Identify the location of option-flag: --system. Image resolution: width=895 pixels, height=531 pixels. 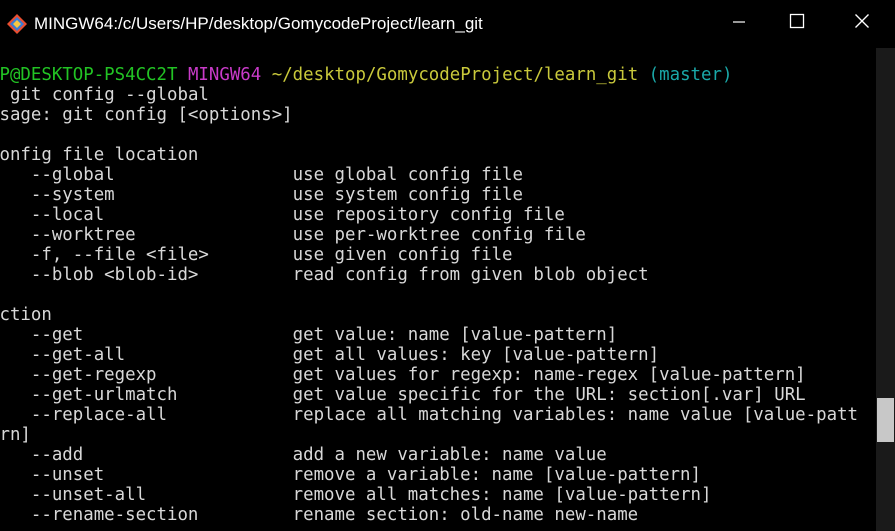
(72, 195).